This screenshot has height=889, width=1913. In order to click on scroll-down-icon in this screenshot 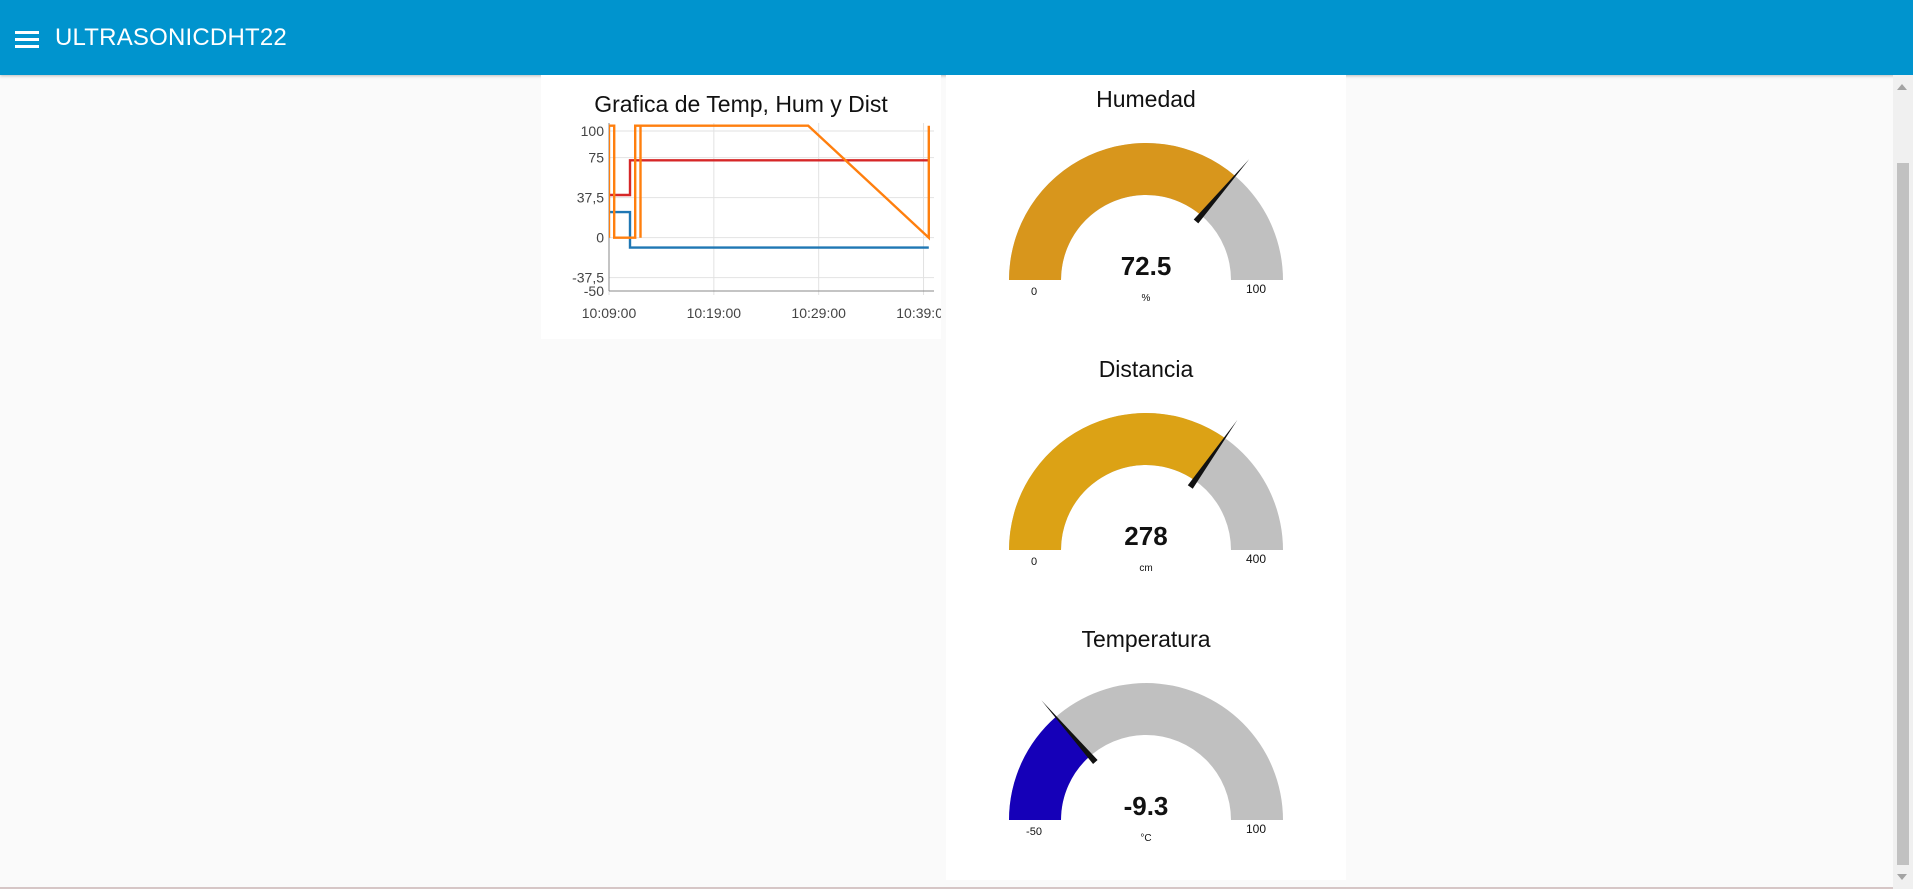, I will do `click(1902, 877)`.